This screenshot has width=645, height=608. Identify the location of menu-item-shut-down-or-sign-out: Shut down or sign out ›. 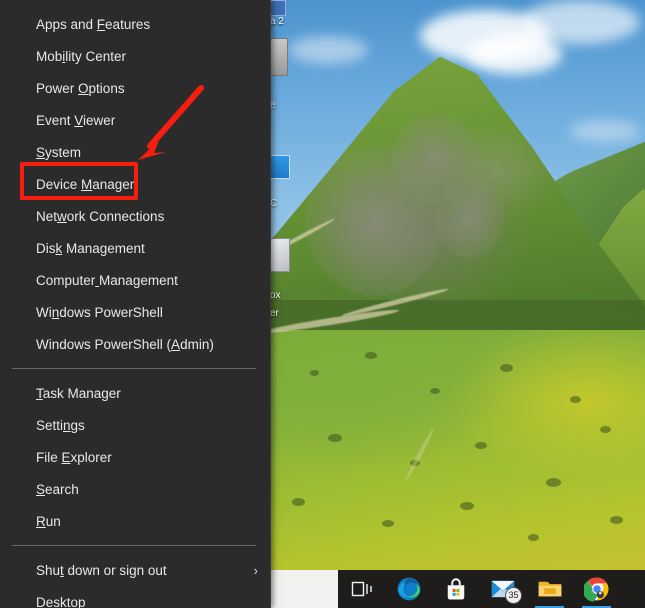
(135, 570).